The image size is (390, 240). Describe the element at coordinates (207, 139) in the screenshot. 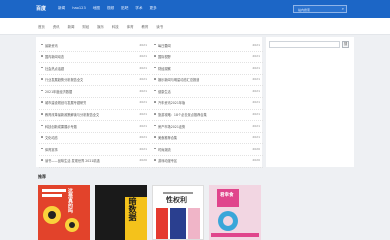

I see `list-item: 美食推荐合集 2021` at that location.